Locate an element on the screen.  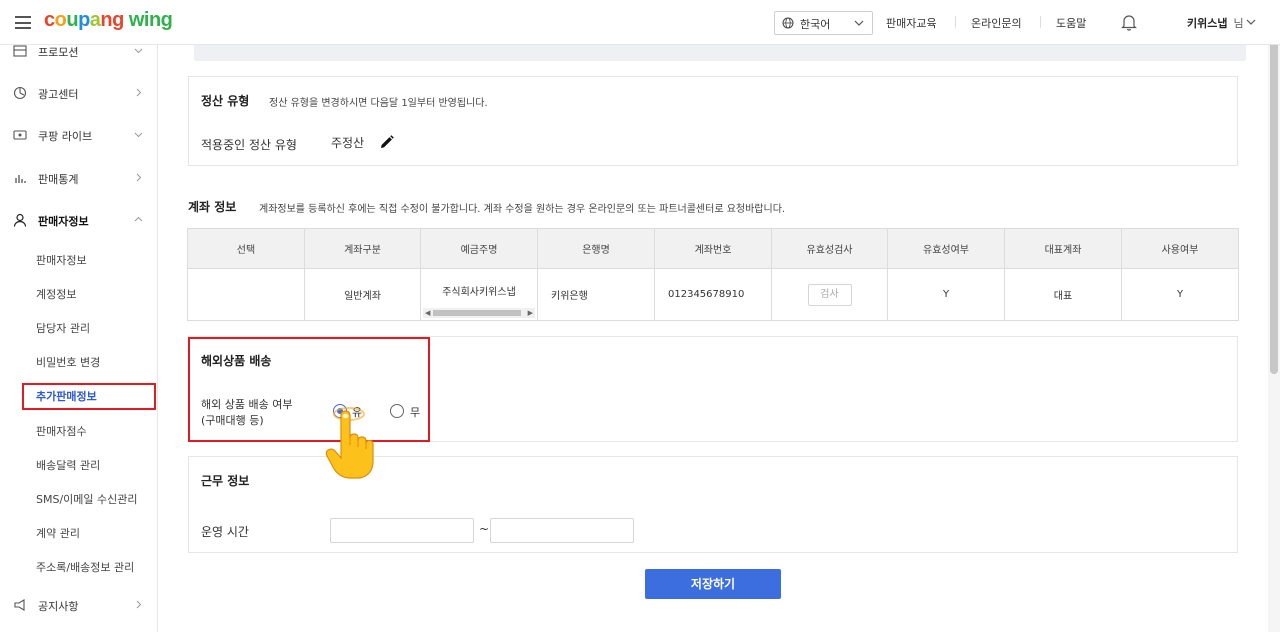
language-select: 한국어 is located at coordinates (823, 23).